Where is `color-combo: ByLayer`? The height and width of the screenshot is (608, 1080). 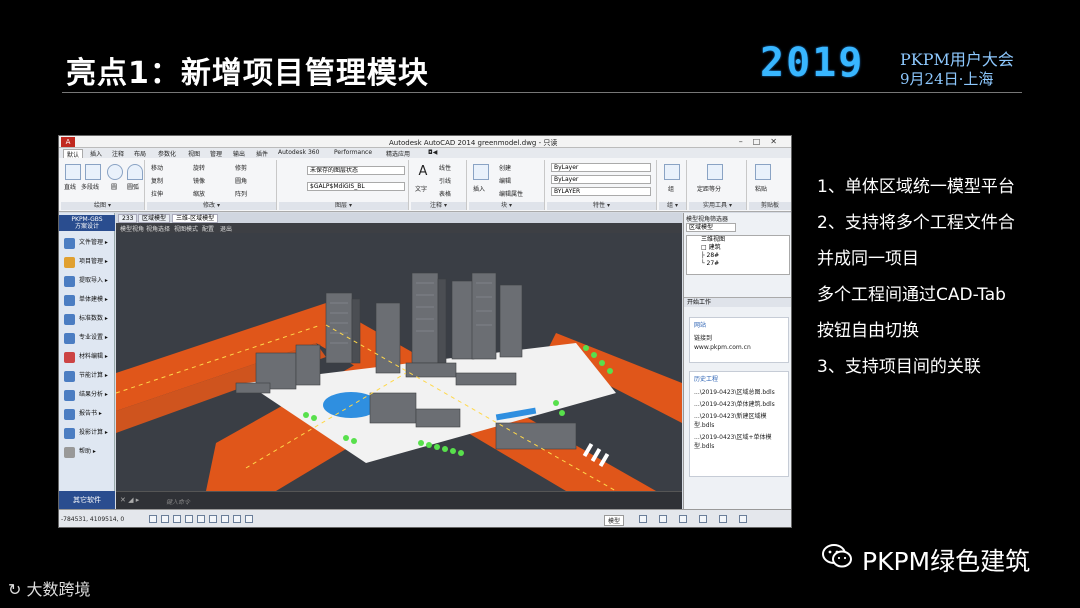
color-combo: ByLayer is located at coordinates (601, 167).